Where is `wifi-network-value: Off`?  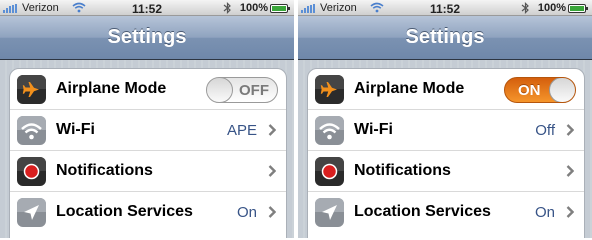 wifi-network-value: Off is located at coordinates (545, 130).